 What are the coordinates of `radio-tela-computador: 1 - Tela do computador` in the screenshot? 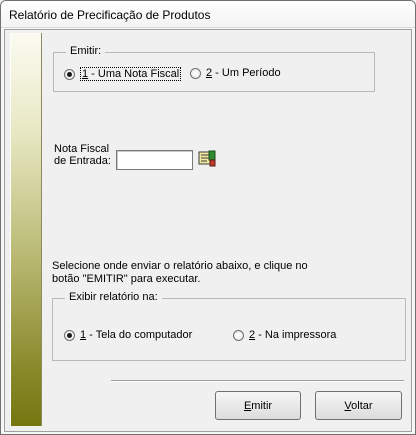 It's located at (128, 335).